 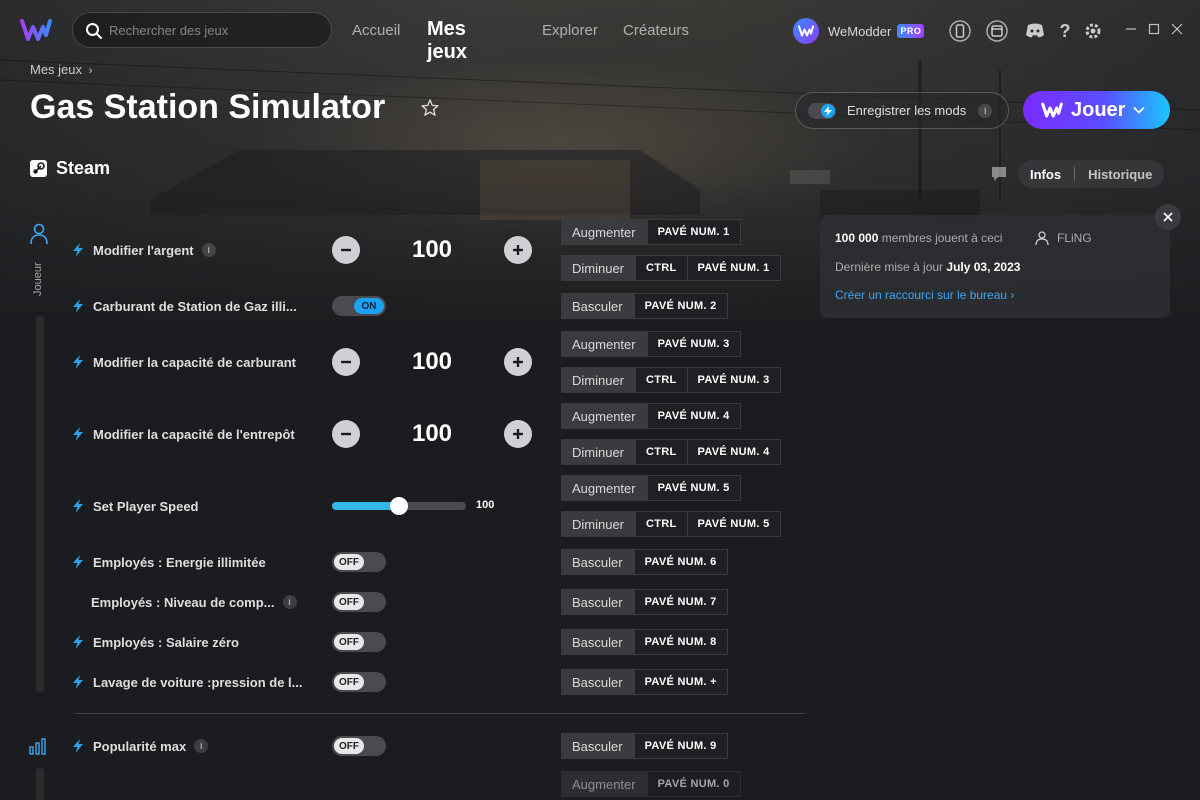 I want to click on player-icon, so click(x=39, y=234).